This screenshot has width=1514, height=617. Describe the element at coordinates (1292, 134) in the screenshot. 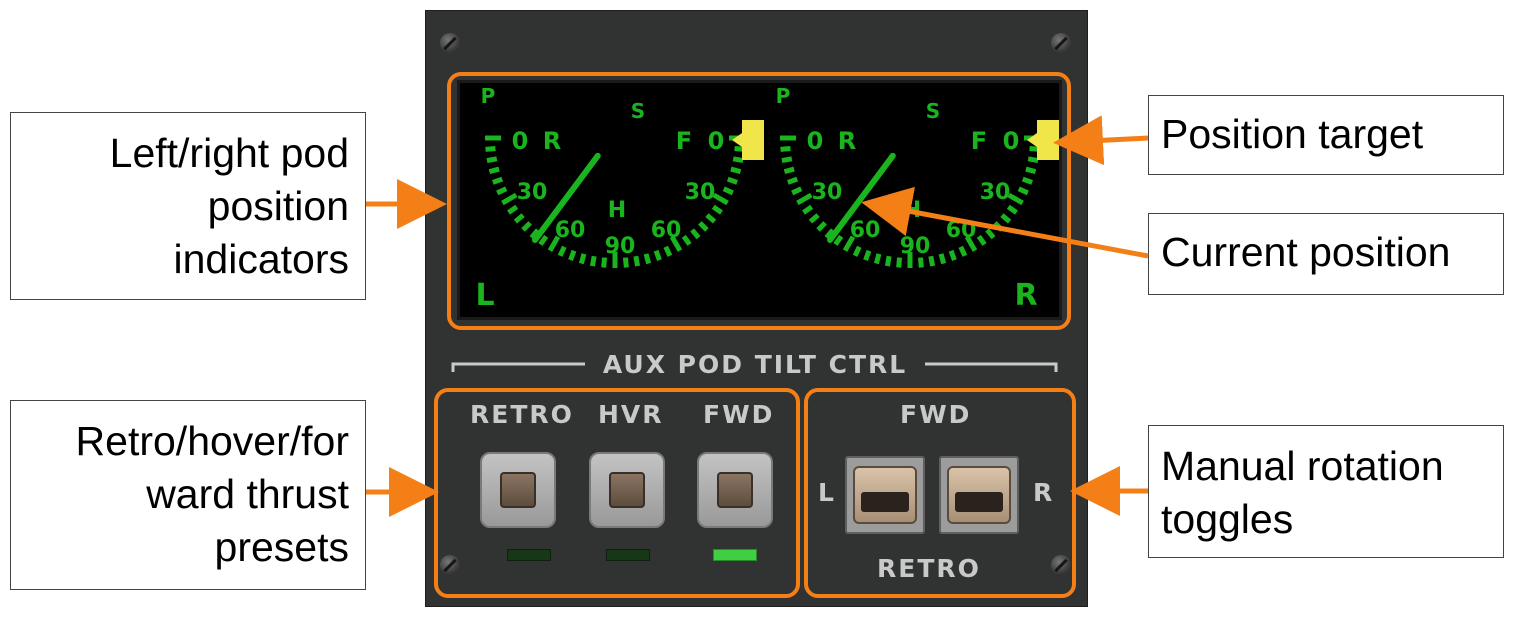

I see `callout-line: Position target` at that location.